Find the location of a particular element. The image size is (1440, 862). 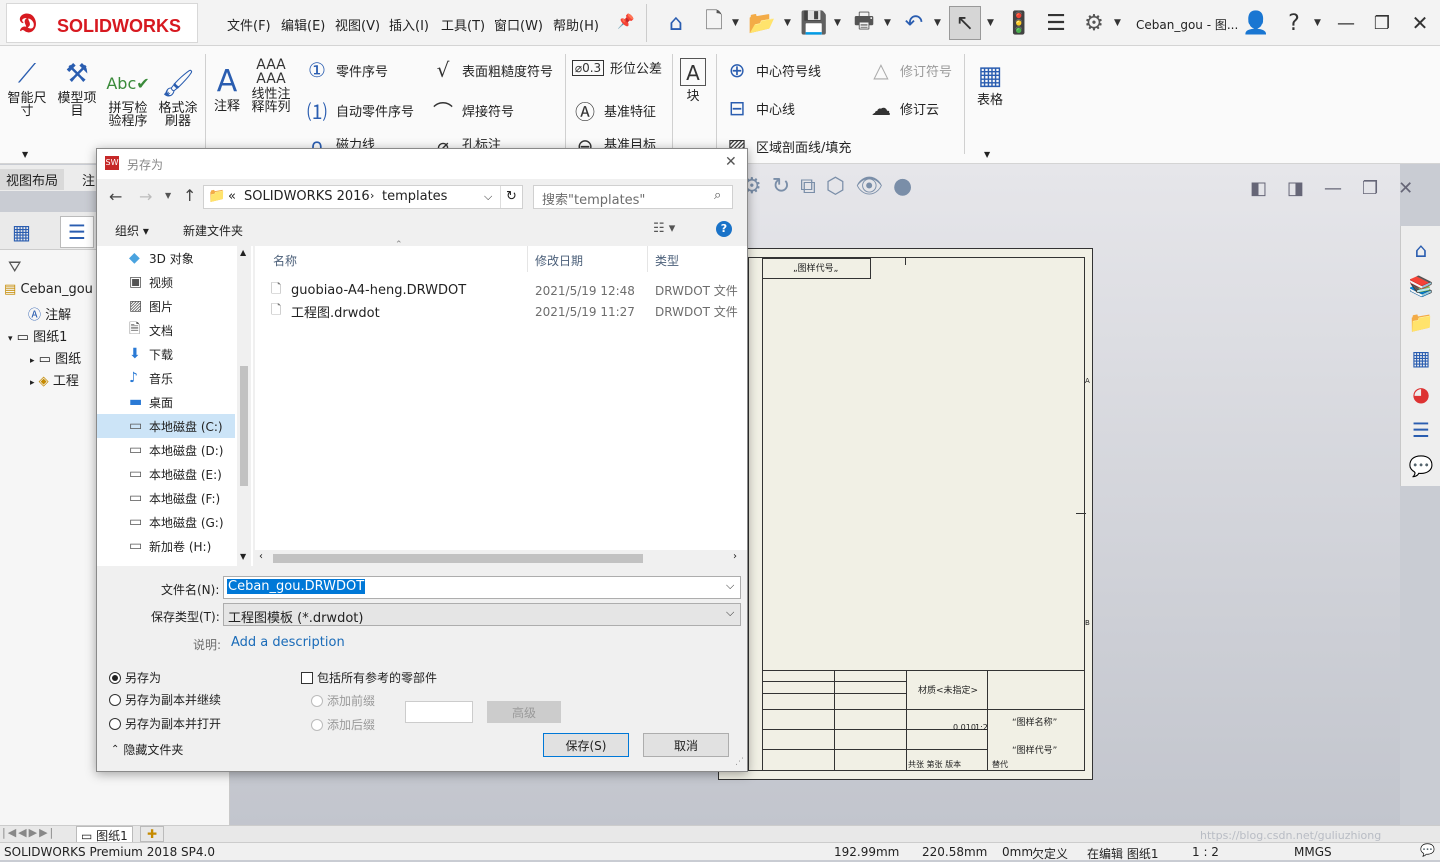

menu-tools: 工具(T) is located at coordinates (463, 24).